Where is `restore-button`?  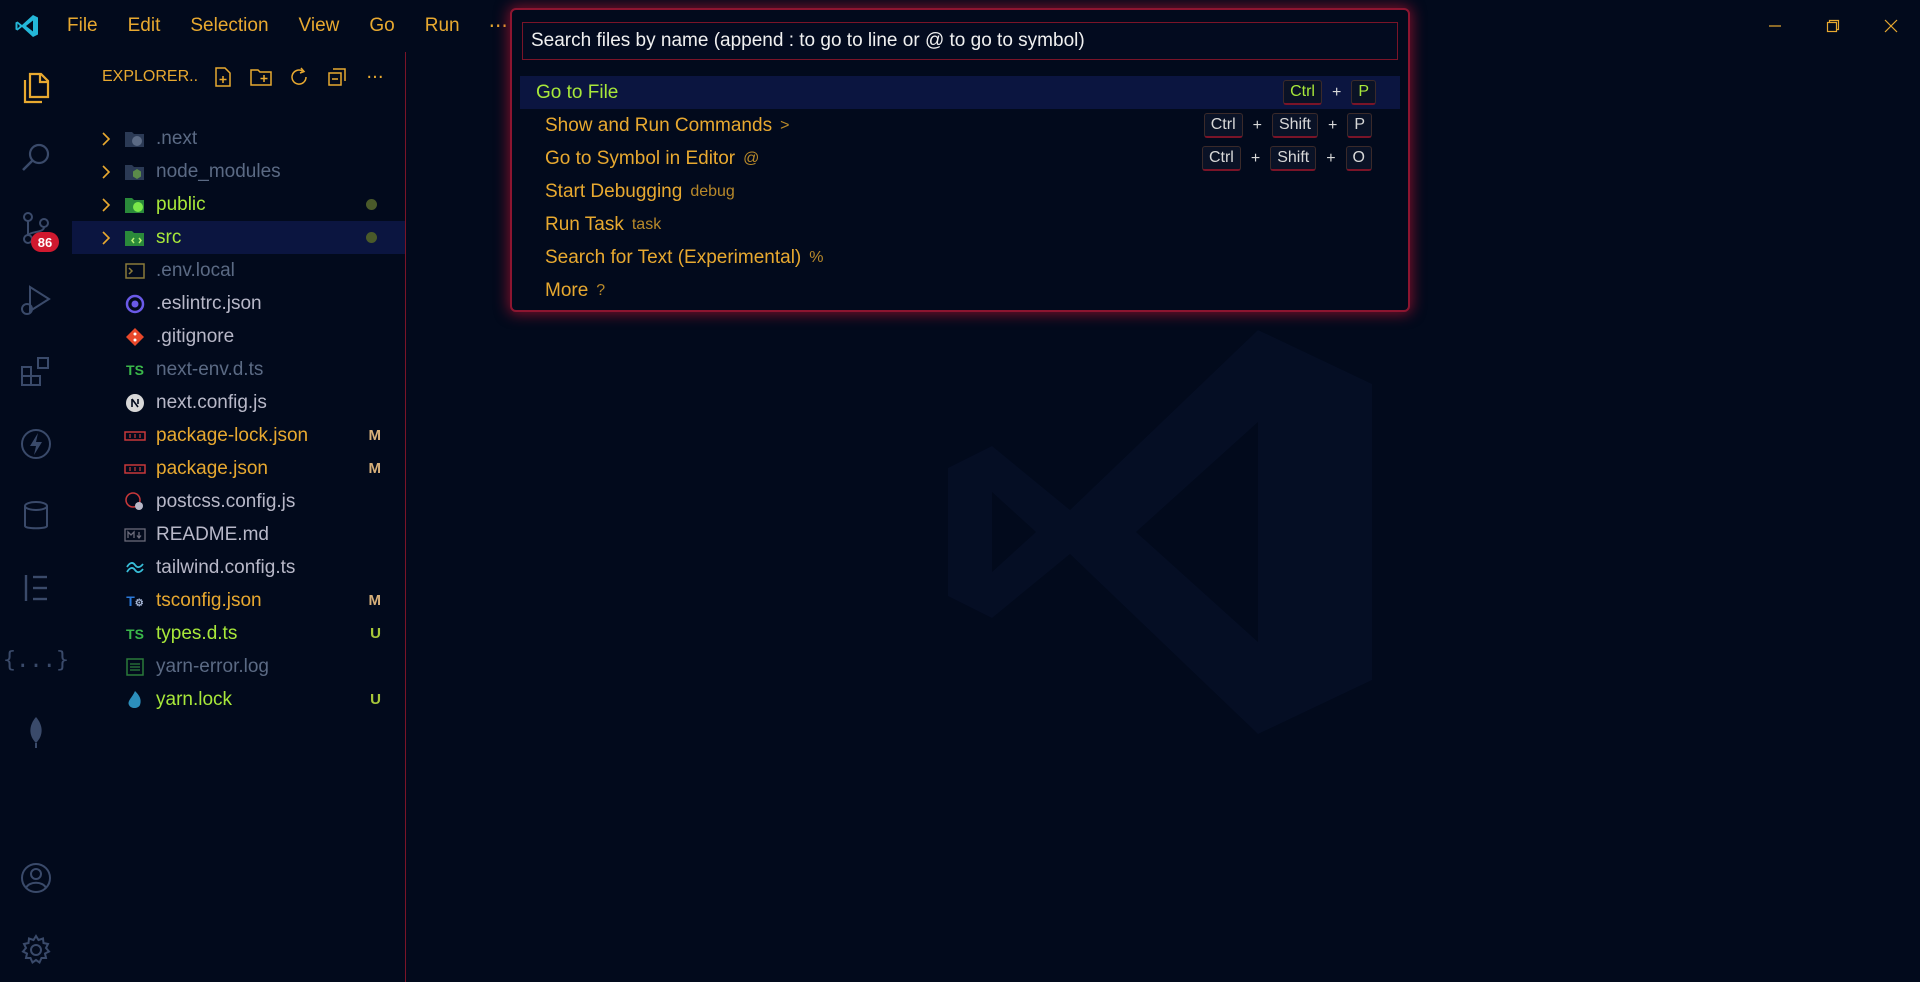
restore-button is located at coordinates (1833, 26).